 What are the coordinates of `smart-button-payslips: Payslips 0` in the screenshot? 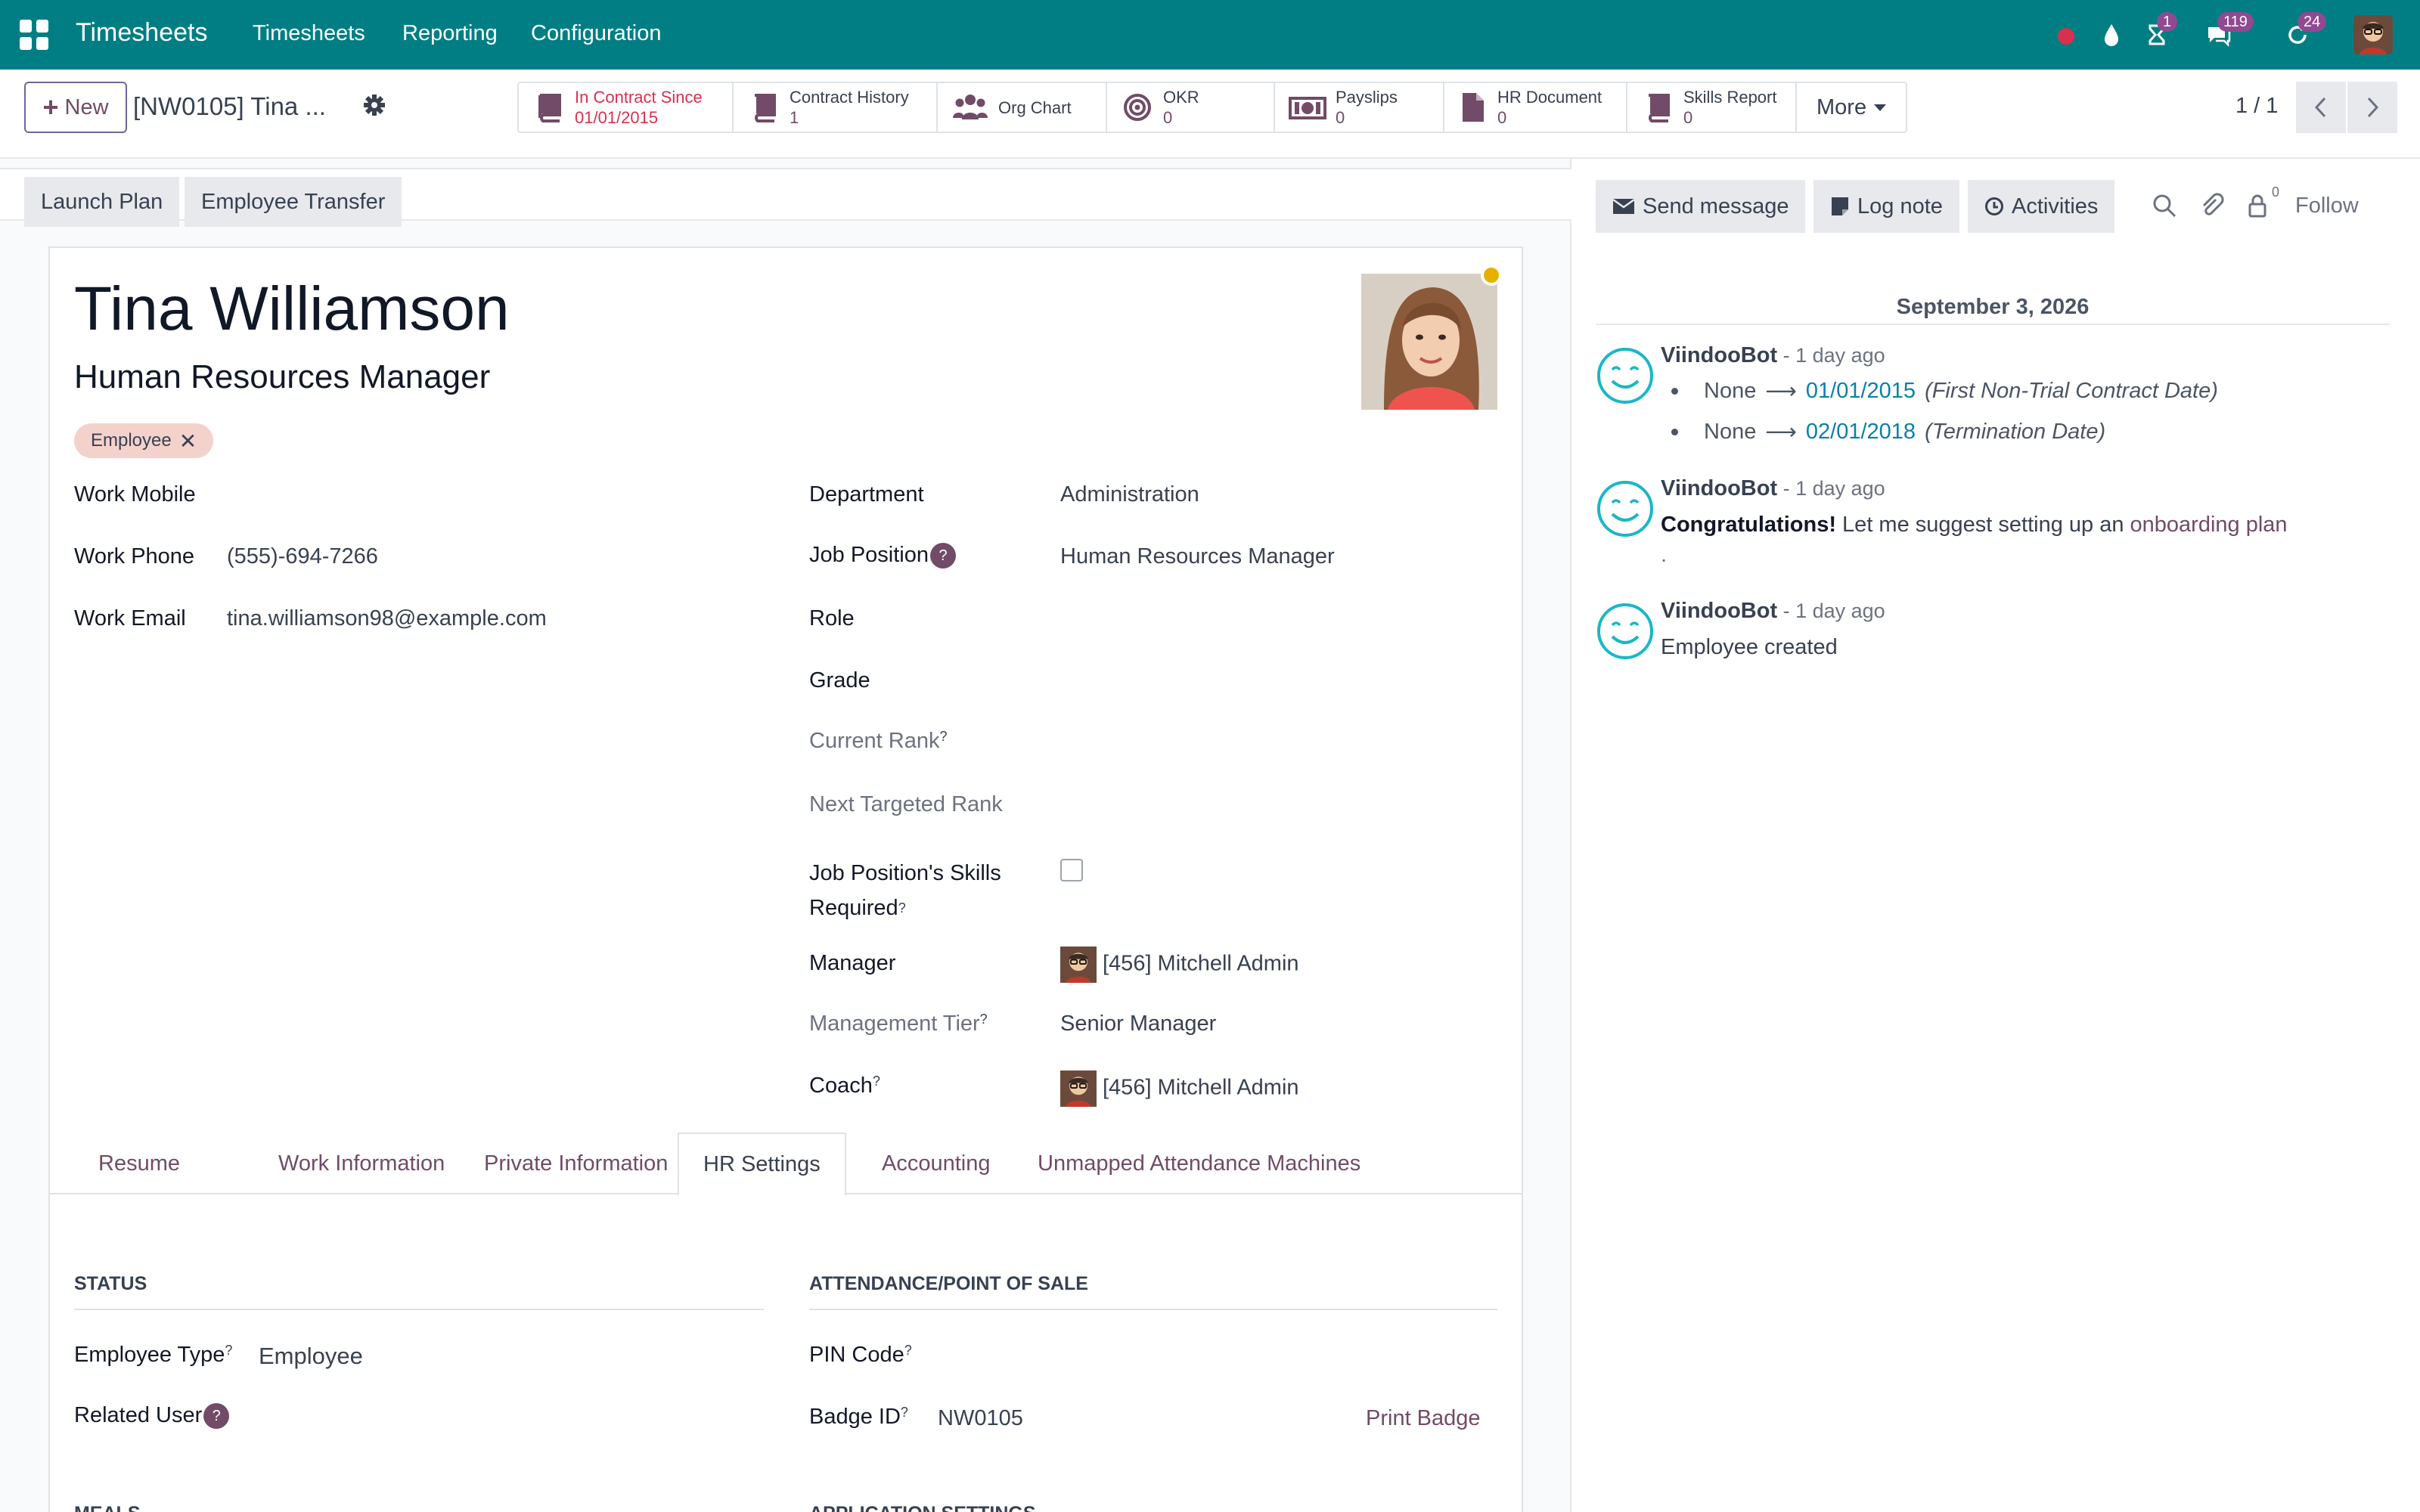 It's located at (1359, 107).